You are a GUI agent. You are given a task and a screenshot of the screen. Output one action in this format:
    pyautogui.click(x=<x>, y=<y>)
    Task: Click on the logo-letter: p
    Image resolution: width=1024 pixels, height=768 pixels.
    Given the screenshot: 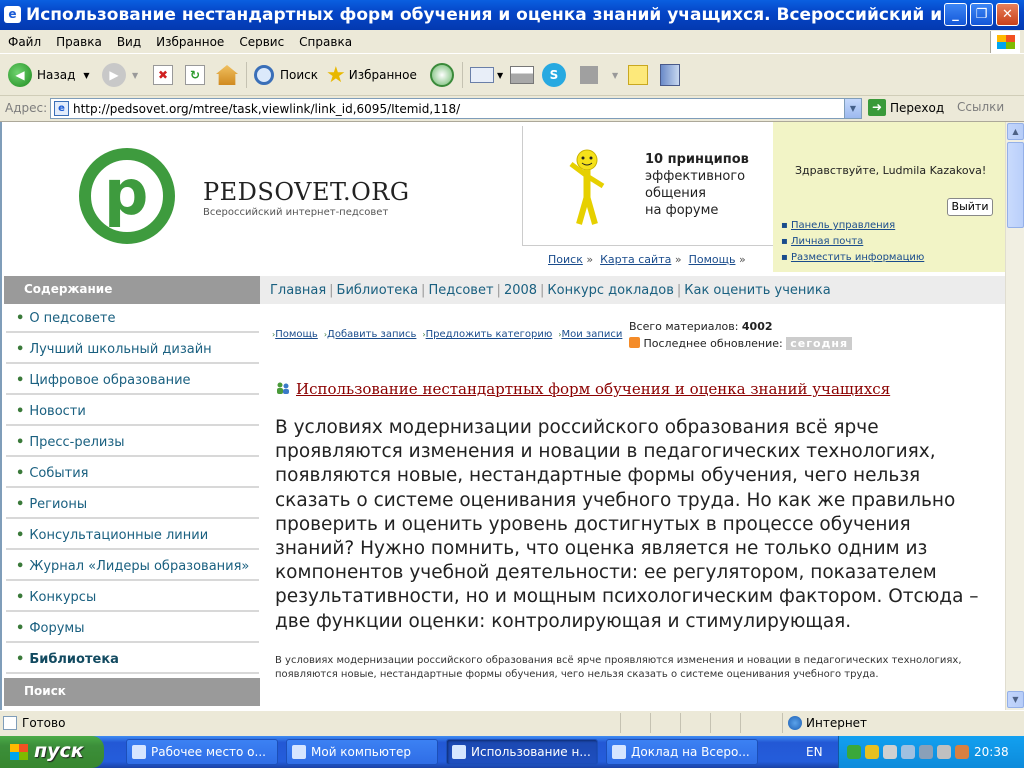 What is the action you would take?
    pyautogui.click(x=126, y=192)
    